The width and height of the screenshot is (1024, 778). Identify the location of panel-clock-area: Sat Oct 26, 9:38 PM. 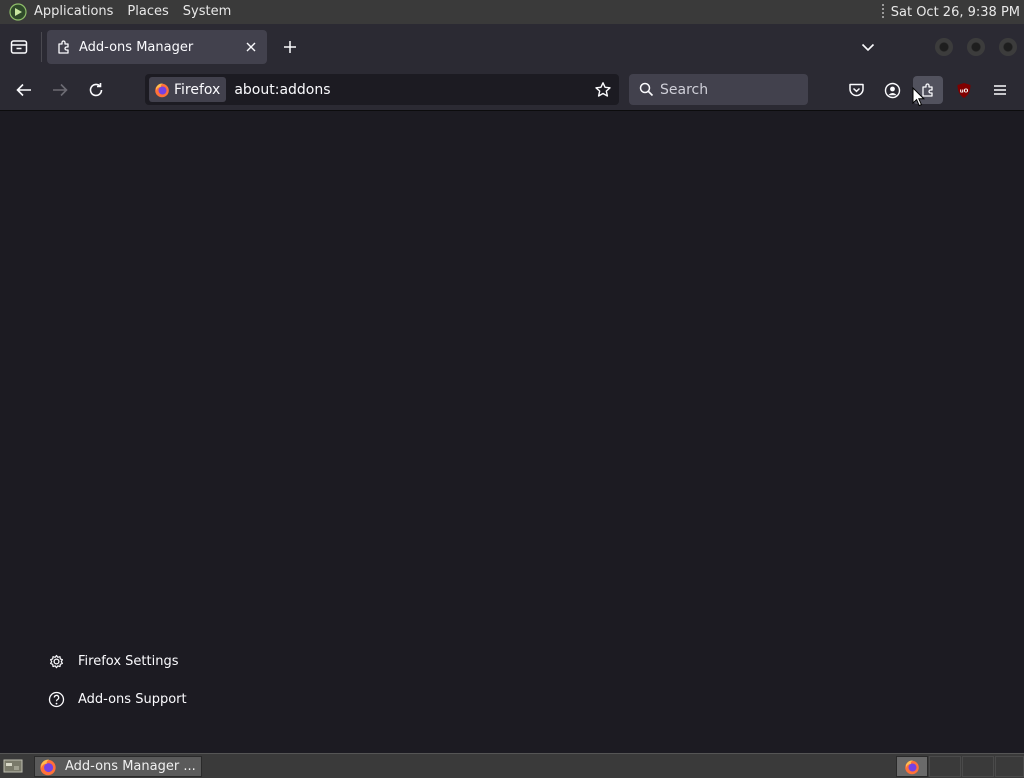
(950, 12).